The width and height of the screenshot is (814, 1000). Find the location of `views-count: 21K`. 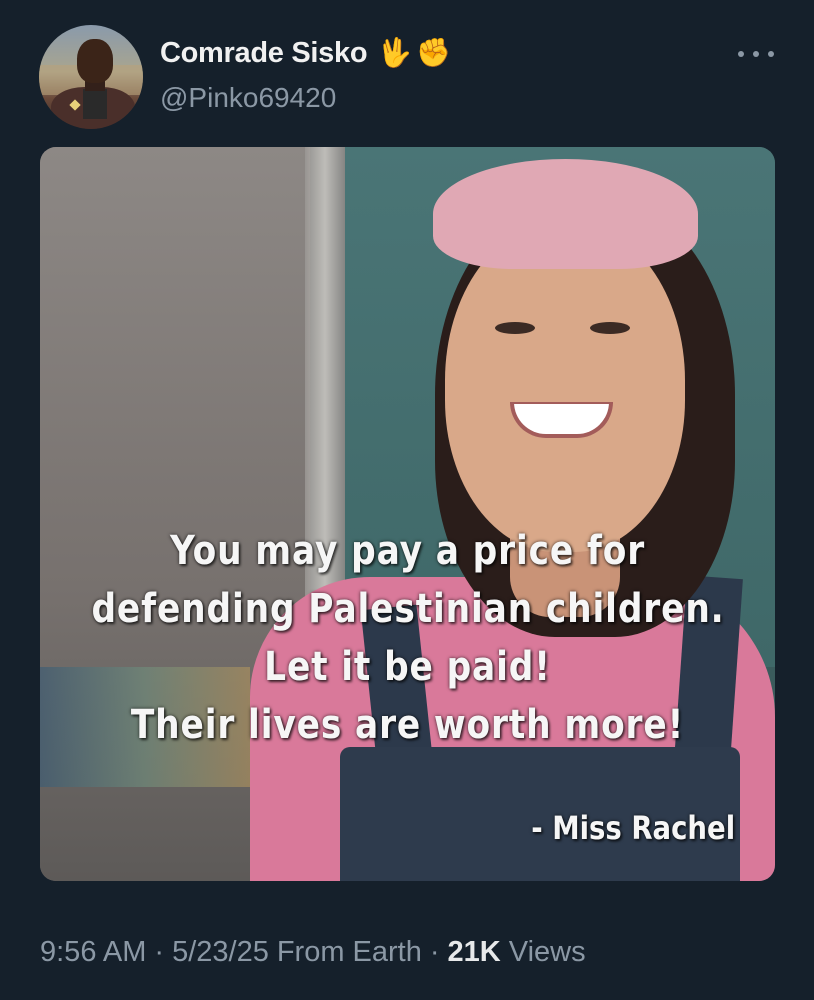

views-count: 21K is located at coordinates (474, 952).